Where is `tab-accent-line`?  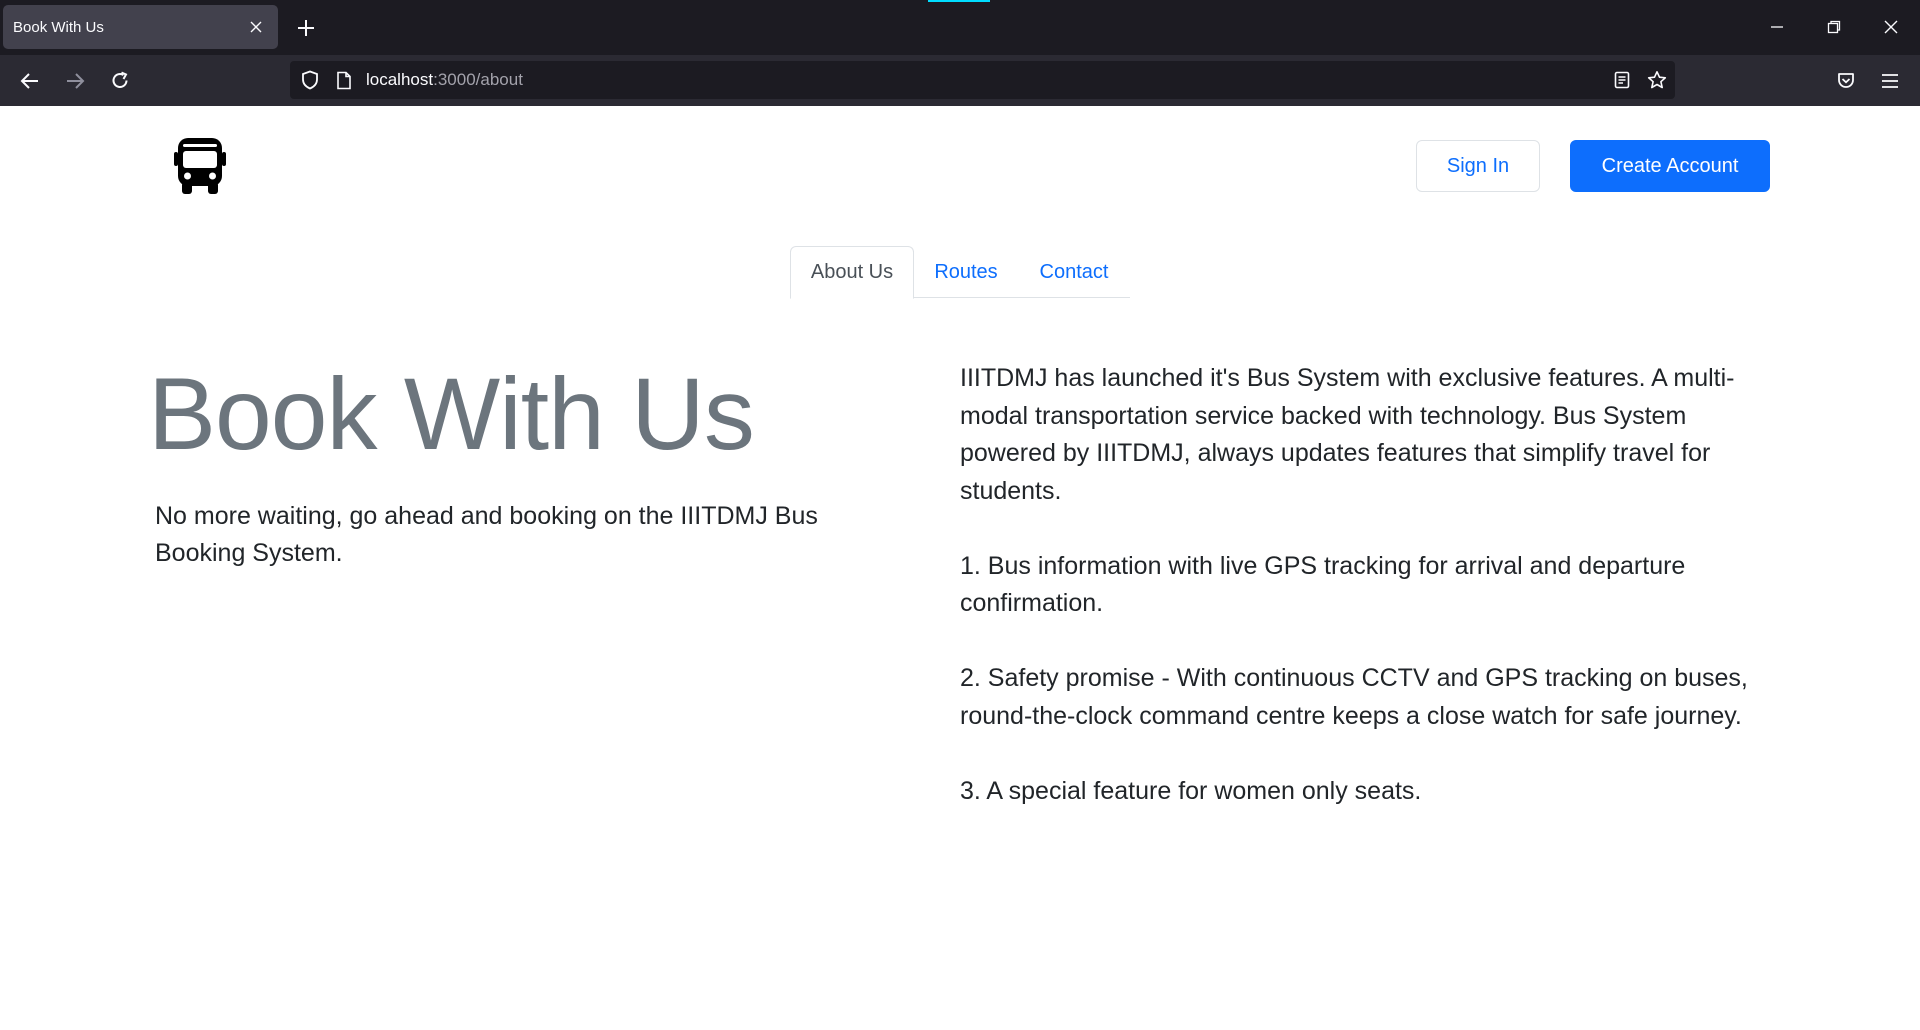 tab-accent-line is located at coordinates (959, 1).